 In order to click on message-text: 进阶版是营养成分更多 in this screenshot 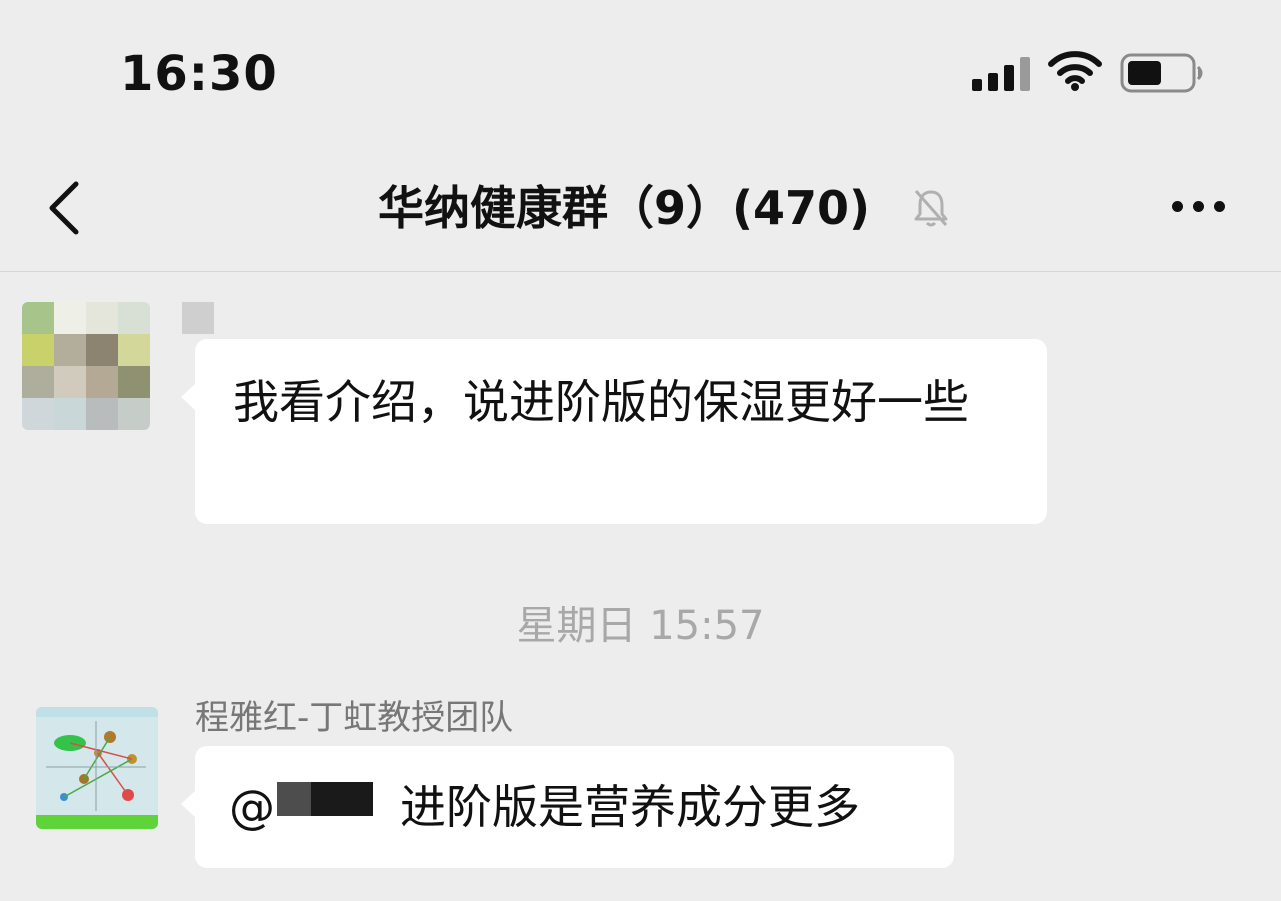, I will do `click(630, 807)`.